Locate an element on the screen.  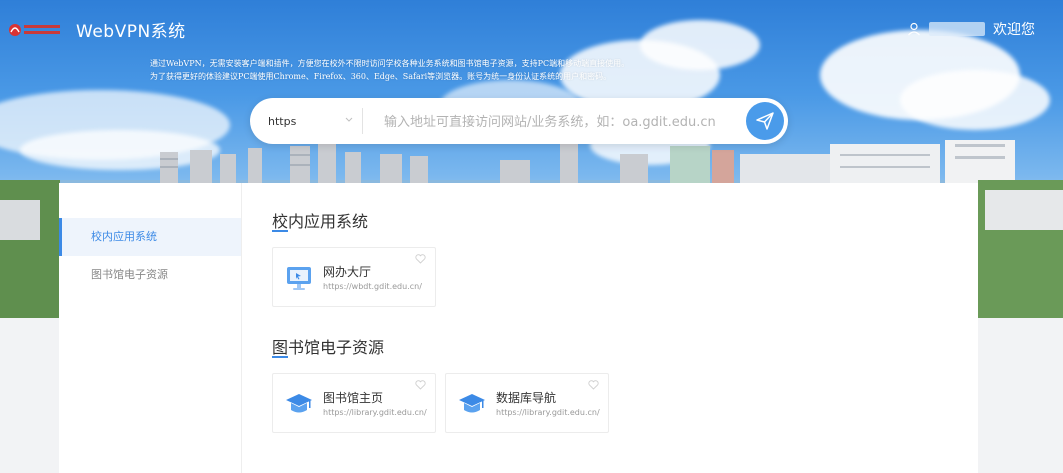
welcome-text: 欢迎您 is located at coordinates (1014, 30).